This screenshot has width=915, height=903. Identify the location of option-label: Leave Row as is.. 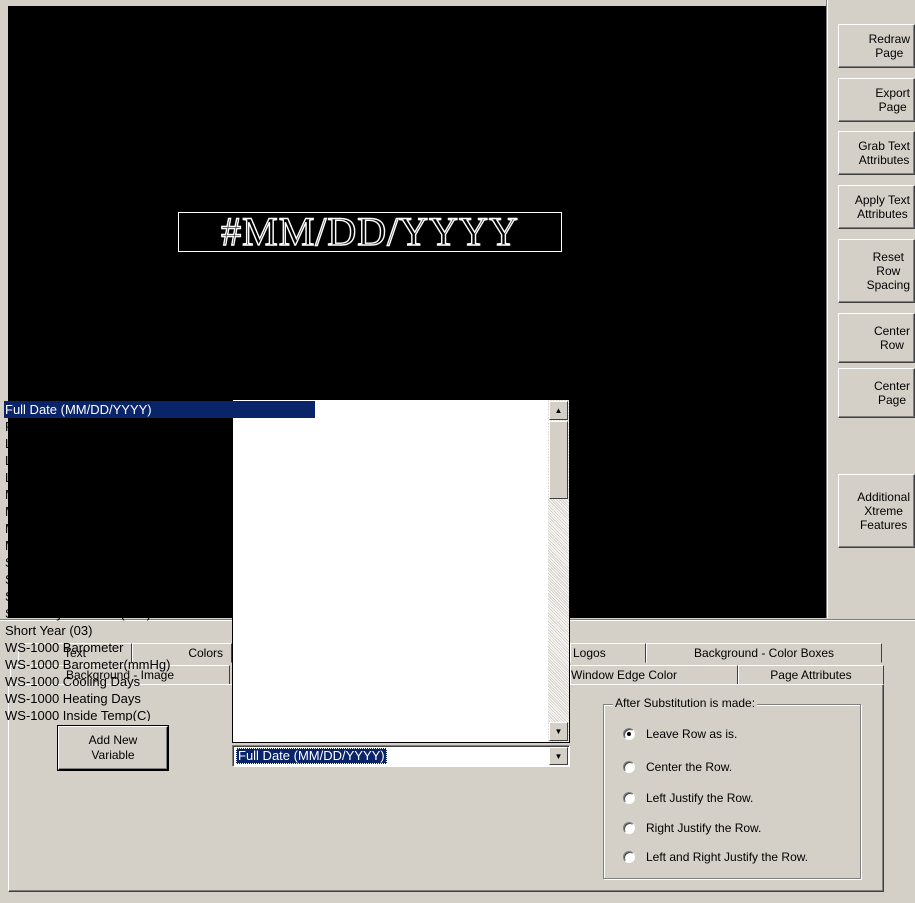
(692, 734).